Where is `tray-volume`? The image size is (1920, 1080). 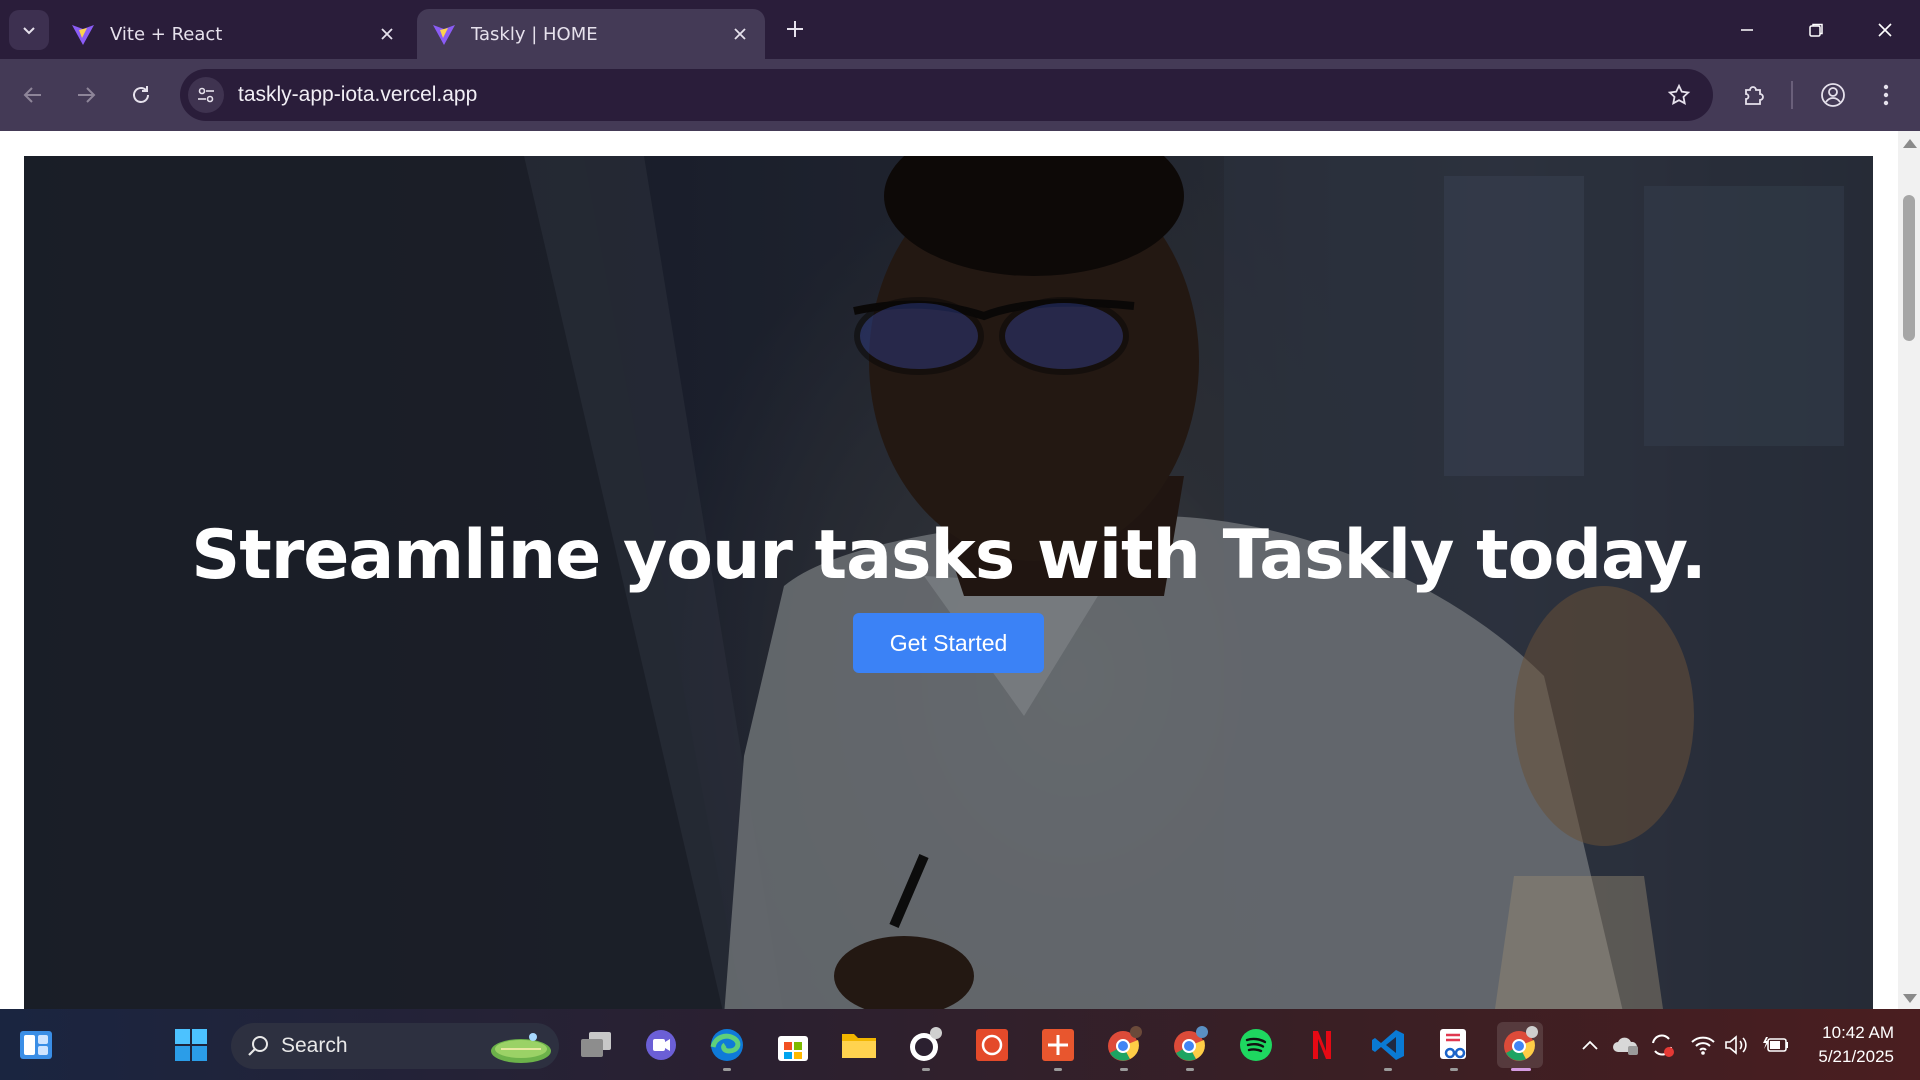 tray-volume is located at coordinates (1736, 1045).